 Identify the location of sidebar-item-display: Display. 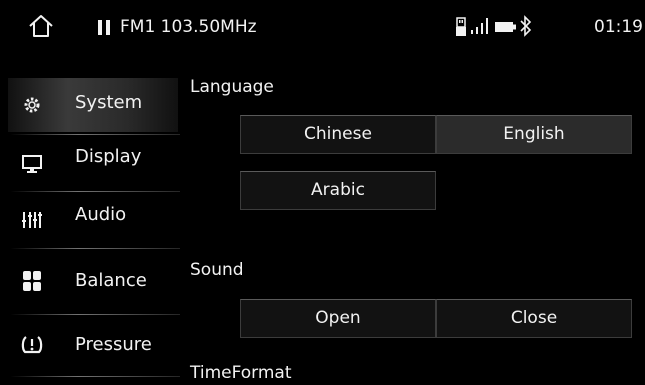
(93, 163).